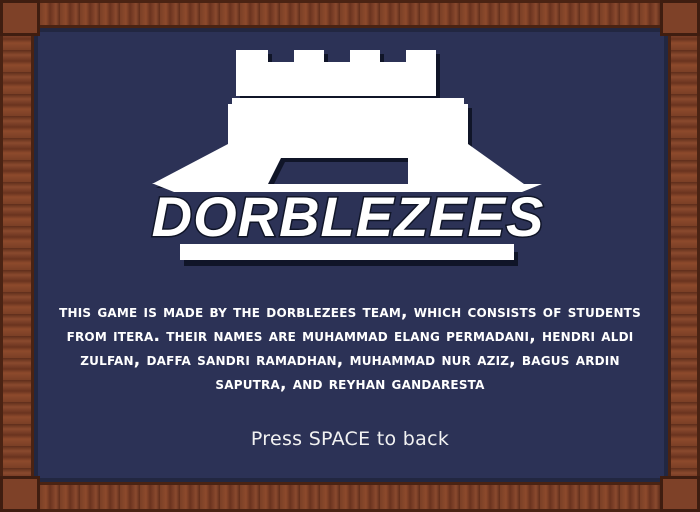  Describe the element at coordinates (348, 216) in the screenshot. I see `logo-title: DORBLEZEES` at that location.